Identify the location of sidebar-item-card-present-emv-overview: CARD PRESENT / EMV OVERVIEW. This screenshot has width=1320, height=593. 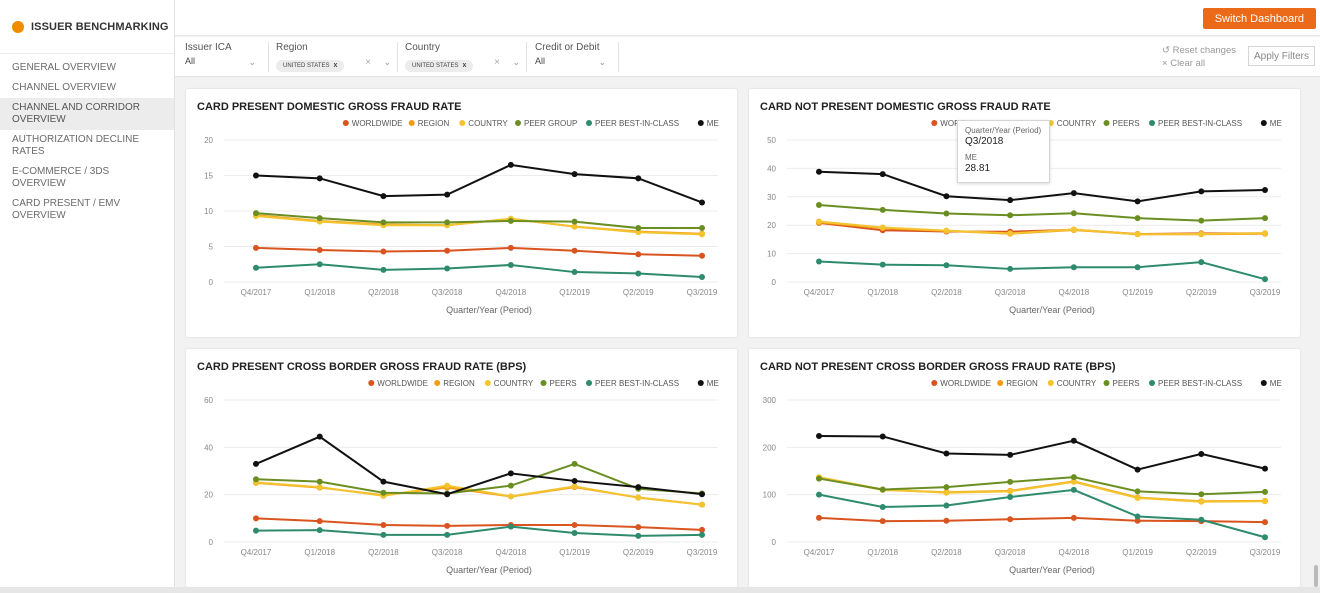
(87, 210).